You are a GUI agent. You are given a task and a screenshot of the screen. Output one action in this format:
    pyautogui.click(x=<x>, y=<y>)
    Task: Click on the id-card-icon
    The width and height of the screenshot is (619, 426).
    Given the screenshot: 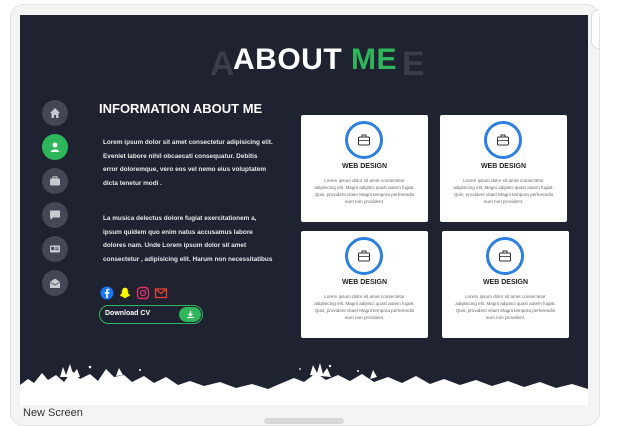 What is the action you would take?
    pyautogui.click(x=55, y=249)
    